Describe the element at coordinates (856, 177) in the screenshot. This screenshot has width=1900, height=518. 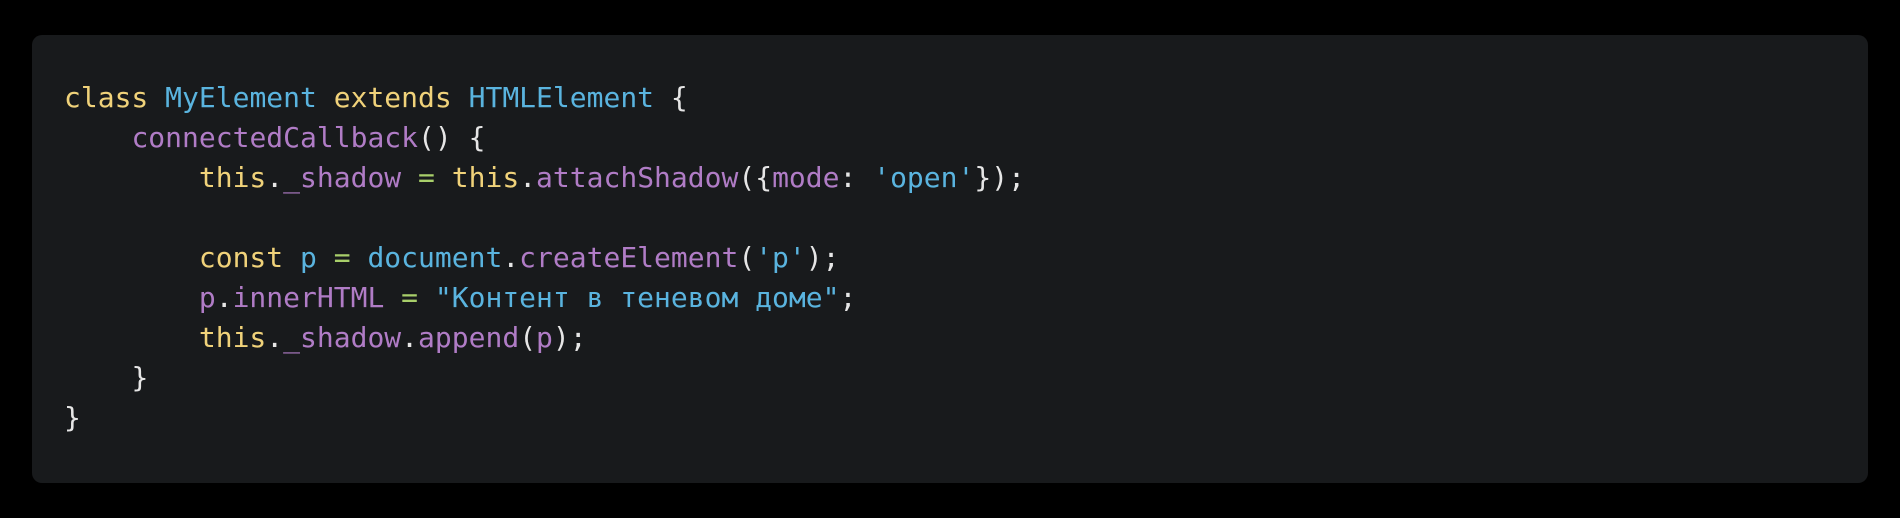
I see `code-token: :` at that location.